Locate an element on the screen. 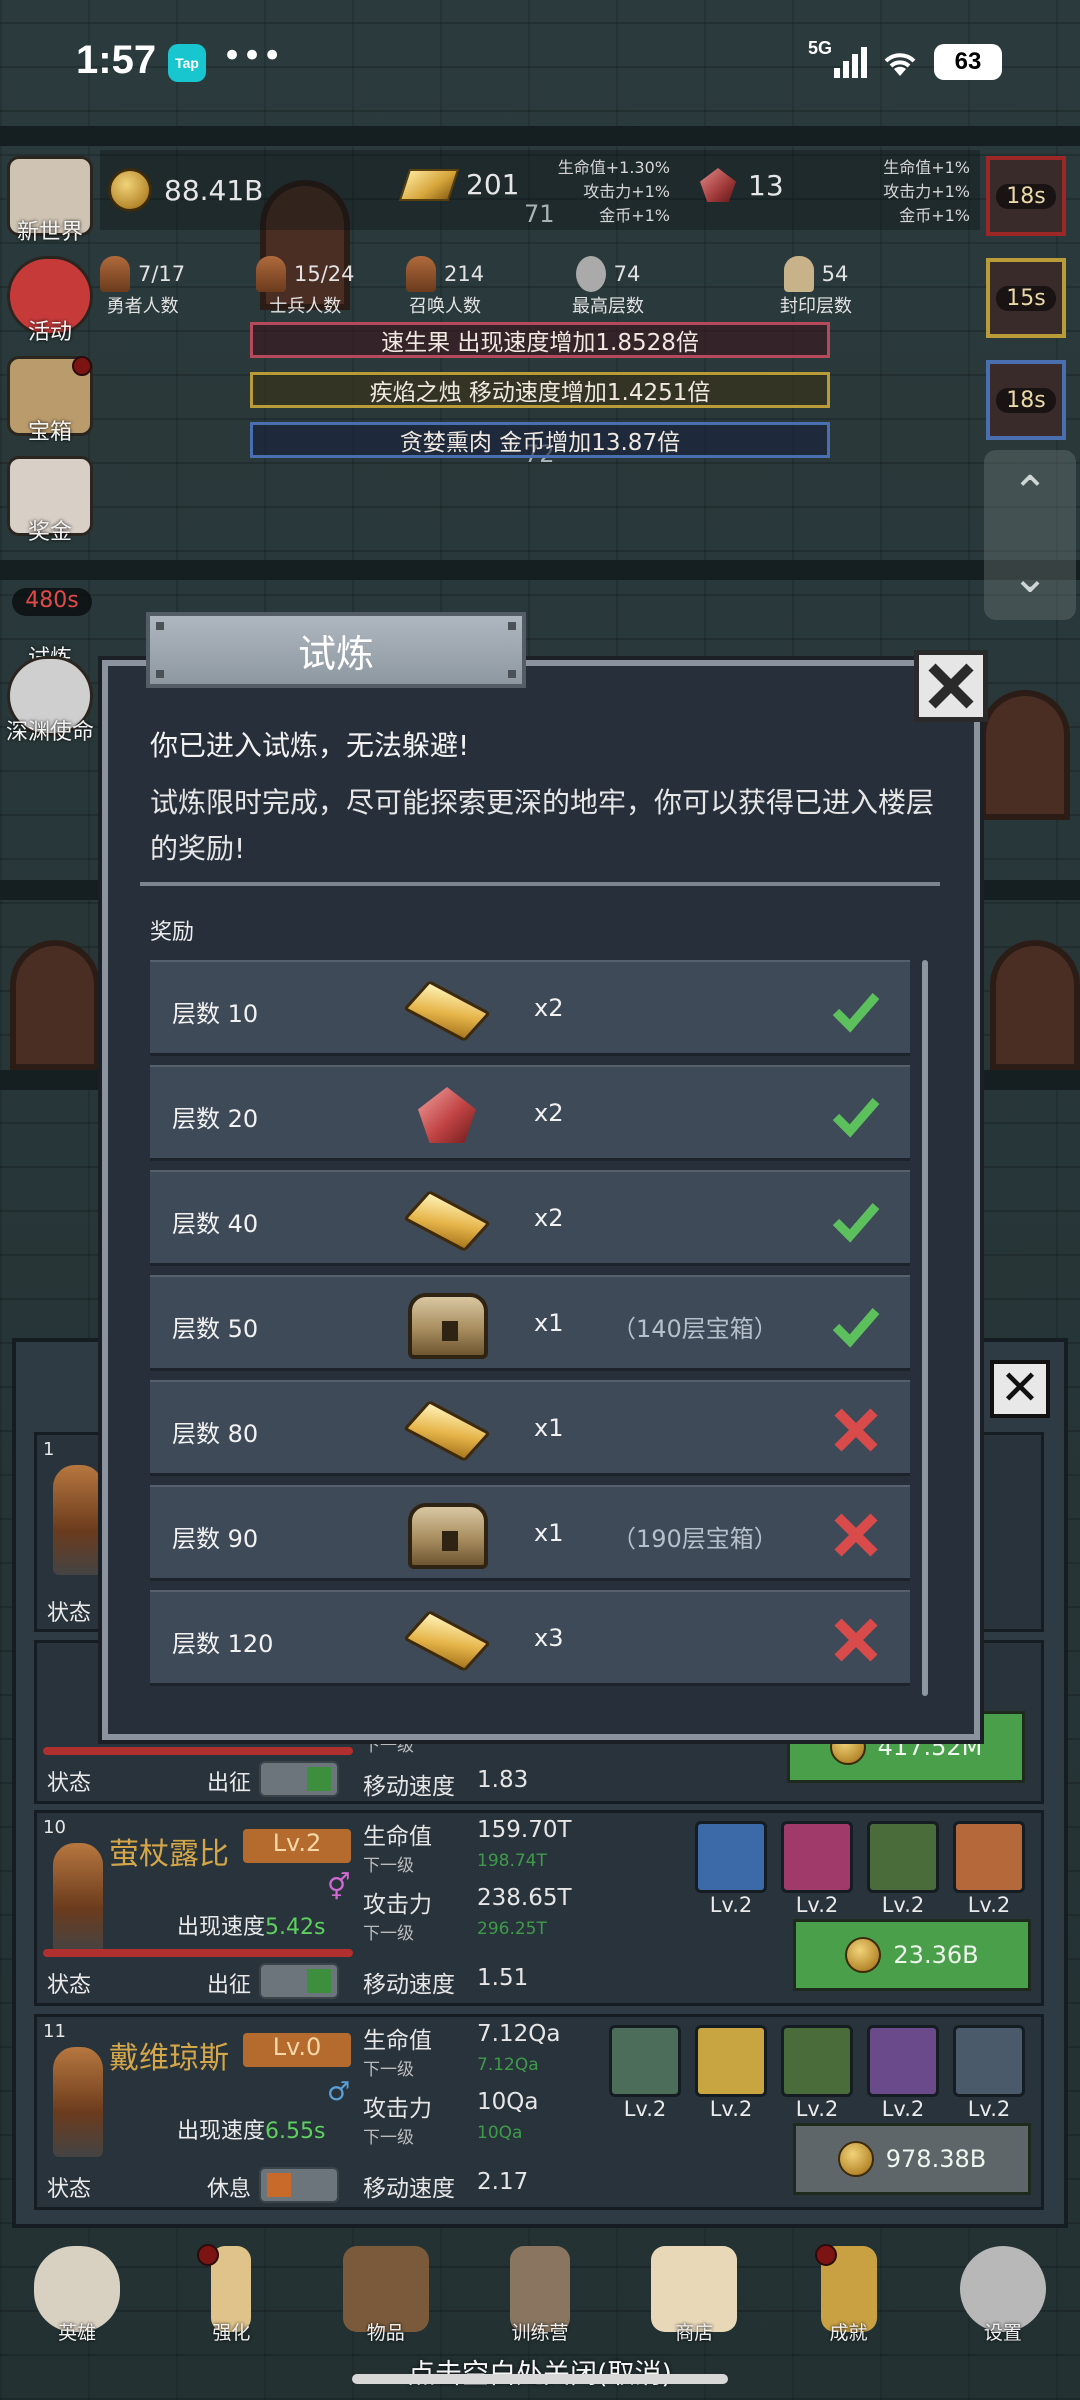  reward-row: 层数 50 x1 （140层宝箱） is located at coordinates (530, 1323).